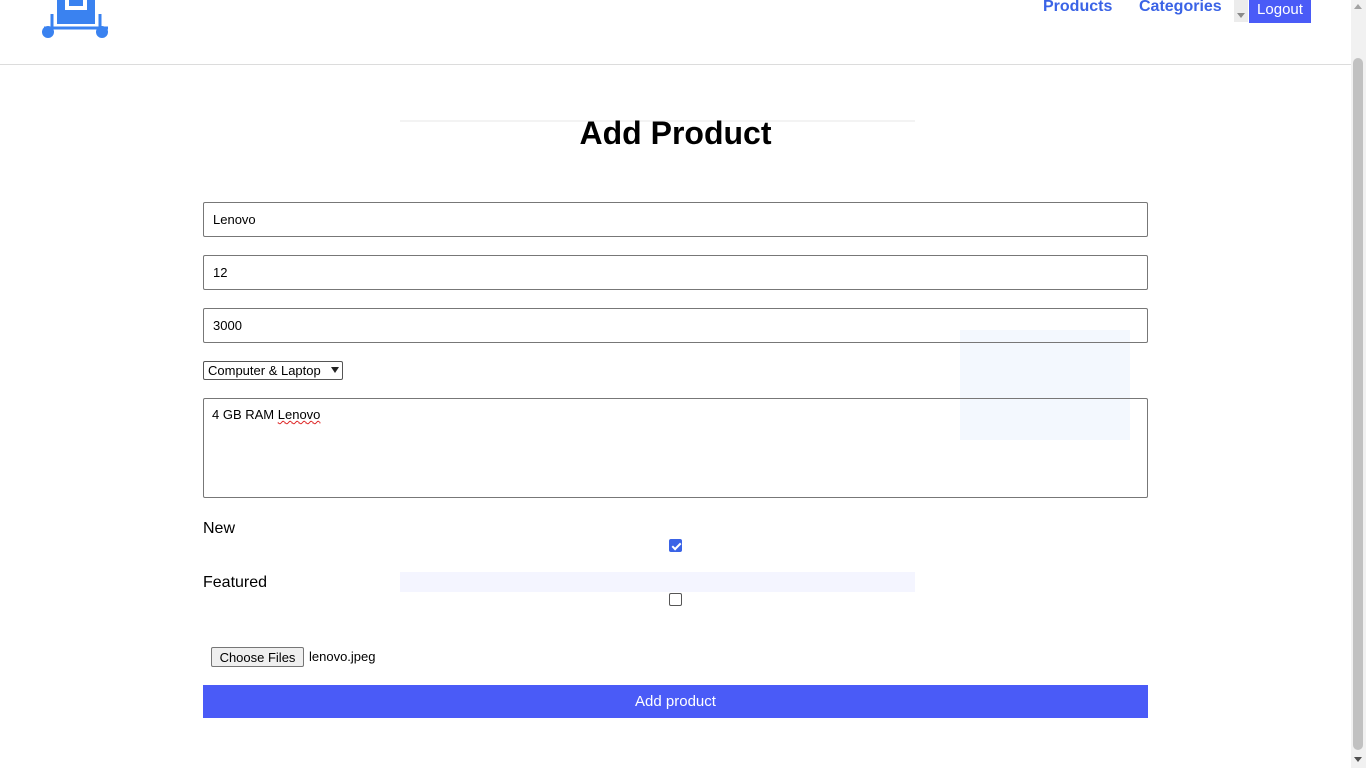 This screenshot has width=1366, height=768. What do you see at coordinates (675, 133) in the screenshot?
I see `page-title: Add Product` at bounding box center [675, 133].